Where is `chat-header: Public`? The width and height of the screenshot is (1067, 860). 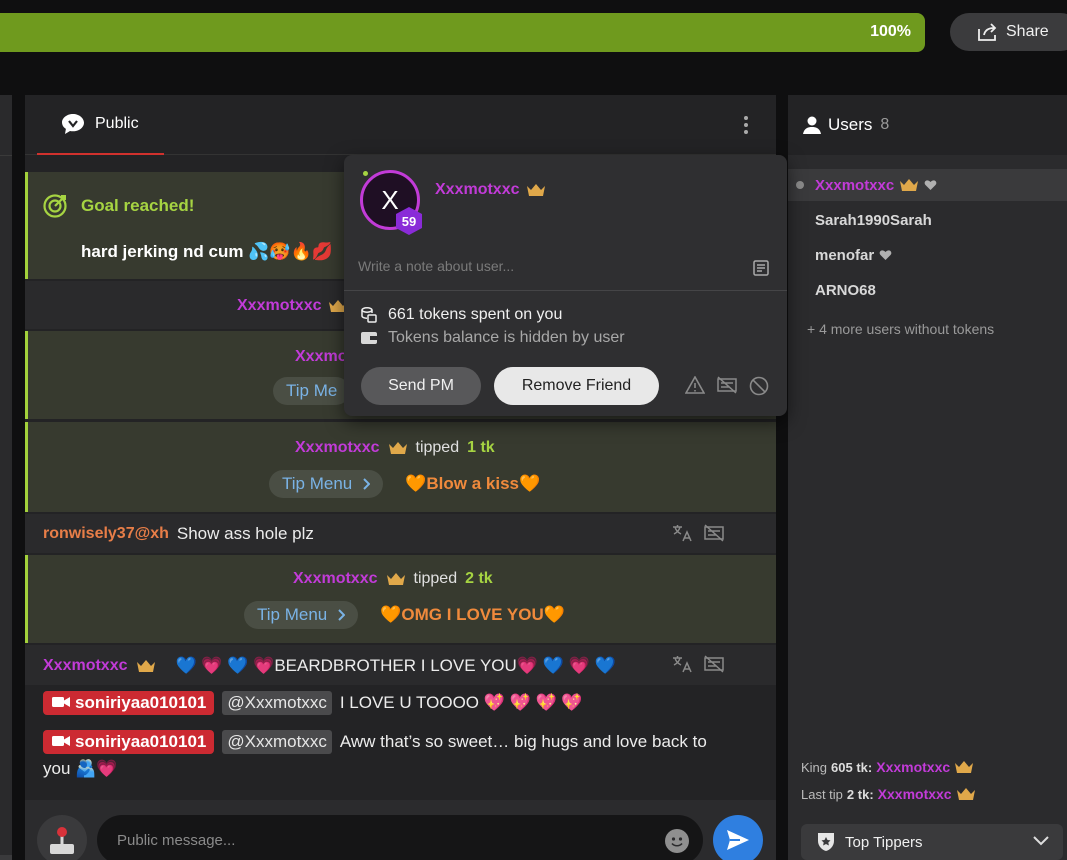
chat-header: Public is located at coordinates (400, 125).